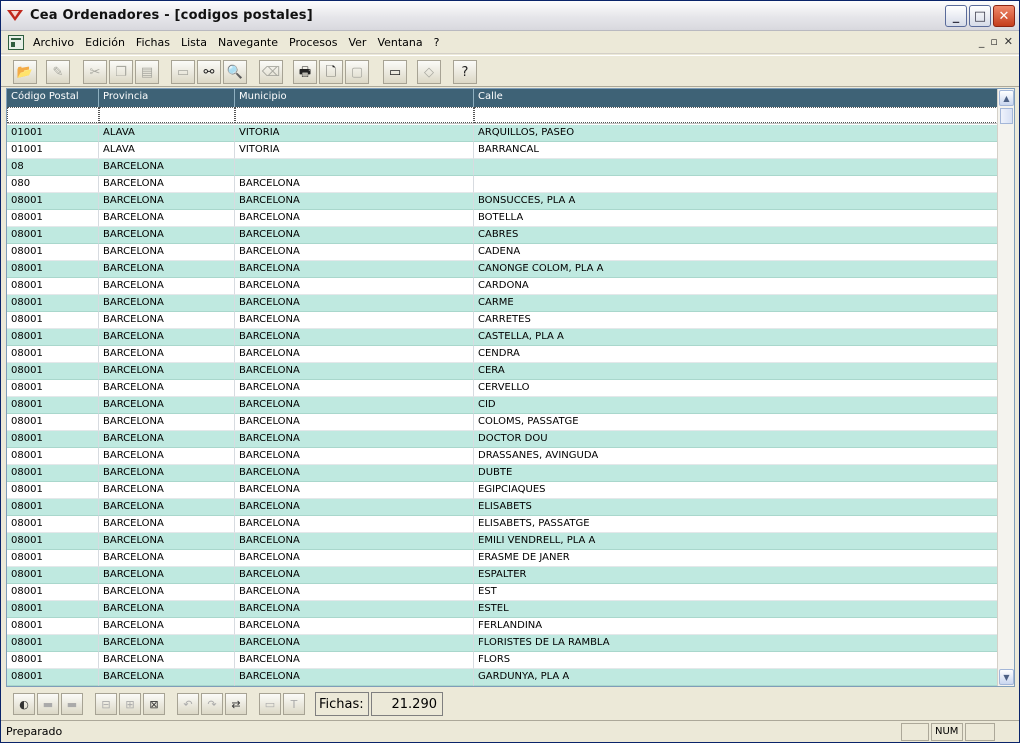  I want to click on table-row: 08001 BARCELONA BARCELONA CARRETES, so click(502, 320).